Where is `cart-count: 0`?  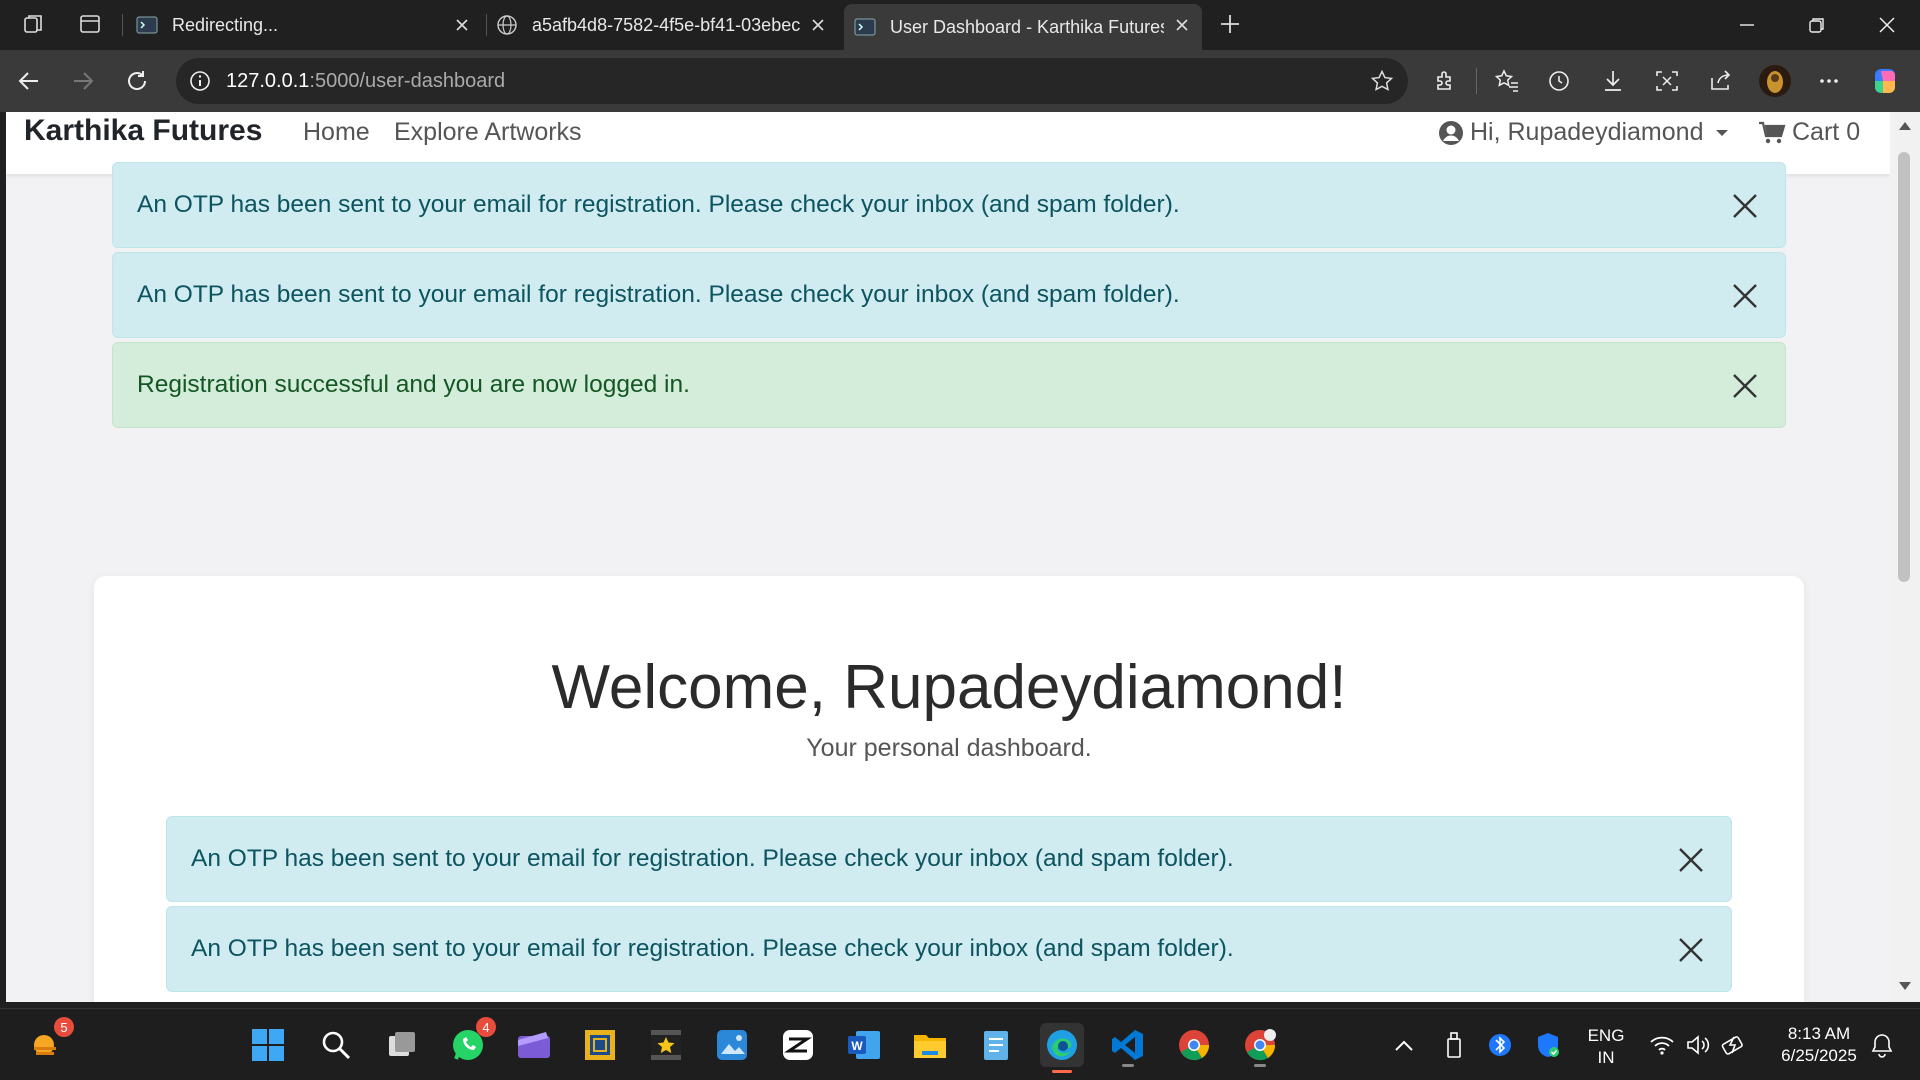 cart-count: 0 is located at coordinates (1853, 132).